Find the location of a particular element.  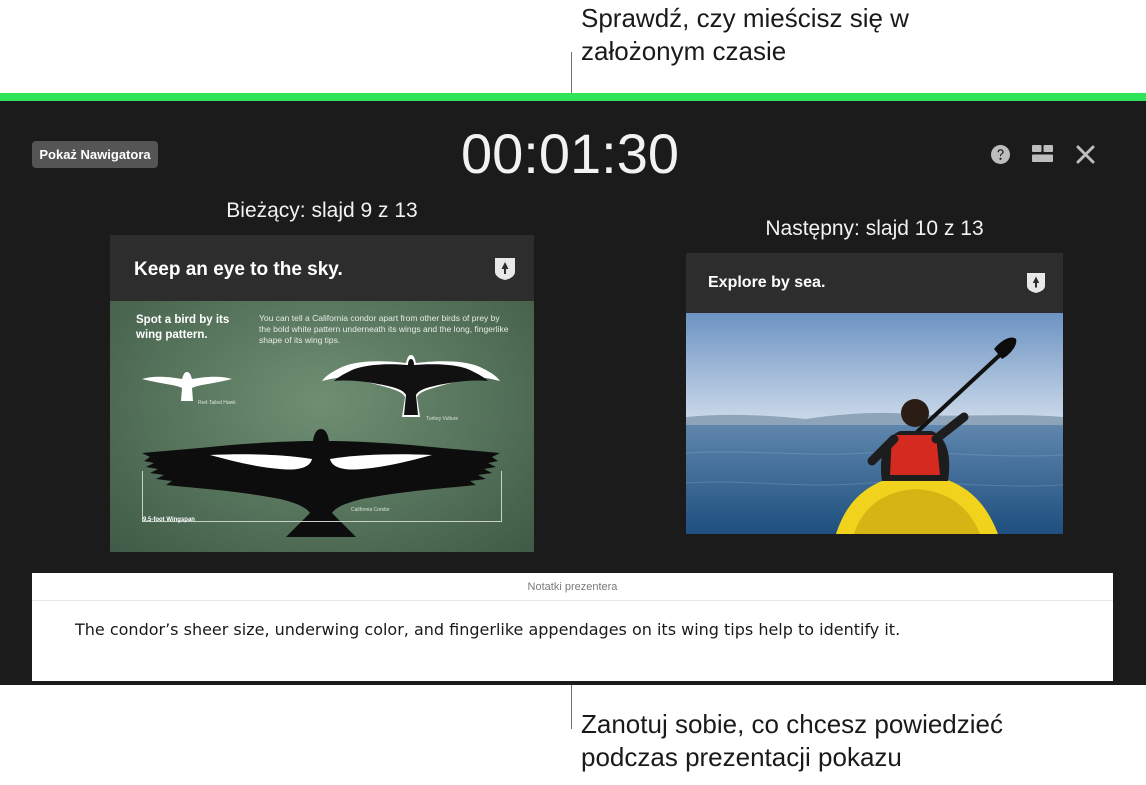

timer-callout-line2: założonym czasie is located at coordinates (684, 51).